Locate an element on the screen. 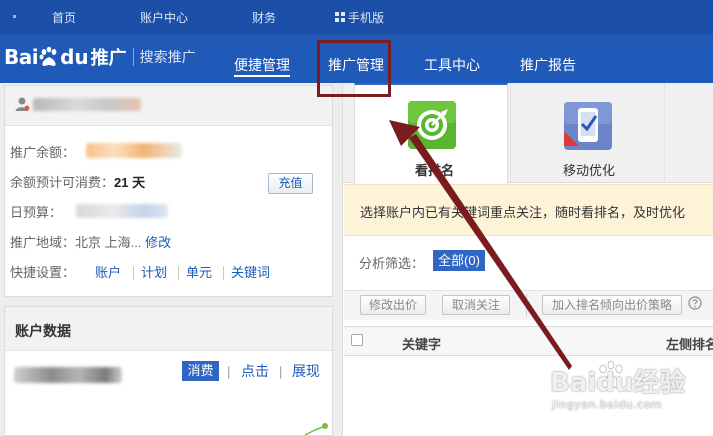  top-utility-bar: 首页 账户中心 财务 手机版 is located at coordinates (356, 17).